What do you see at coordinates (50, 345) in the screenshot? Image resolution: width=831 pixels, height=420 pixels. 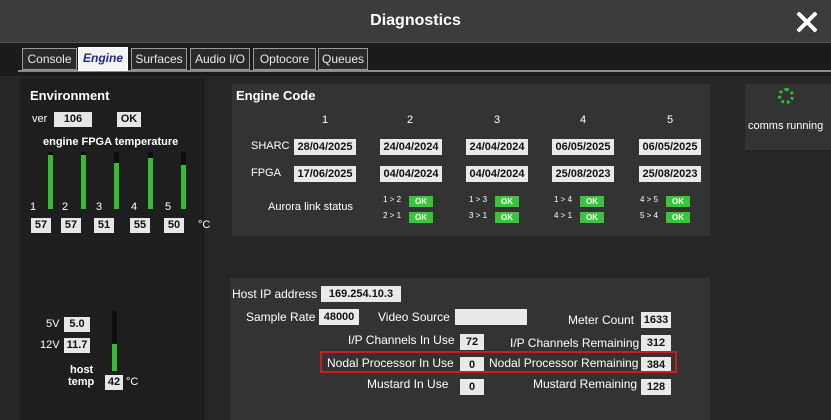 I see `voltage-12v-label: 12V` at bounding box center [50, 345].